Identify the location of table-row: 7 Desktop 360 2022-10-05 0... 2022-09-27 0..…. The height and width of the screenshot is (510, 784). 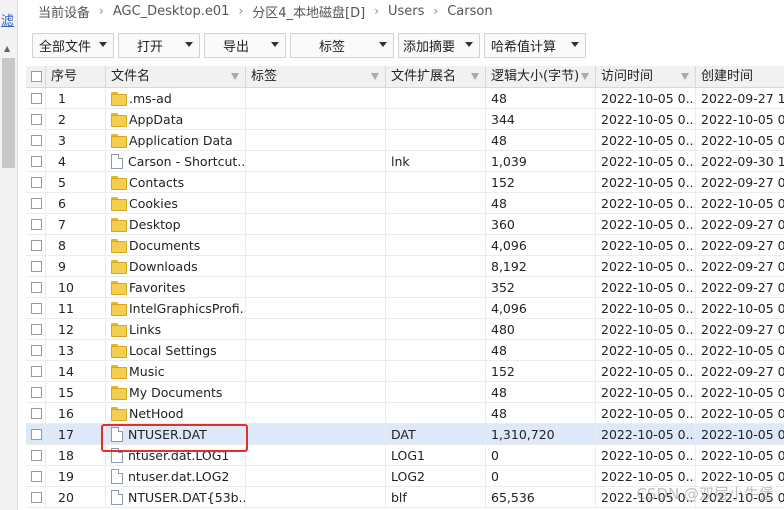
(405, 224).